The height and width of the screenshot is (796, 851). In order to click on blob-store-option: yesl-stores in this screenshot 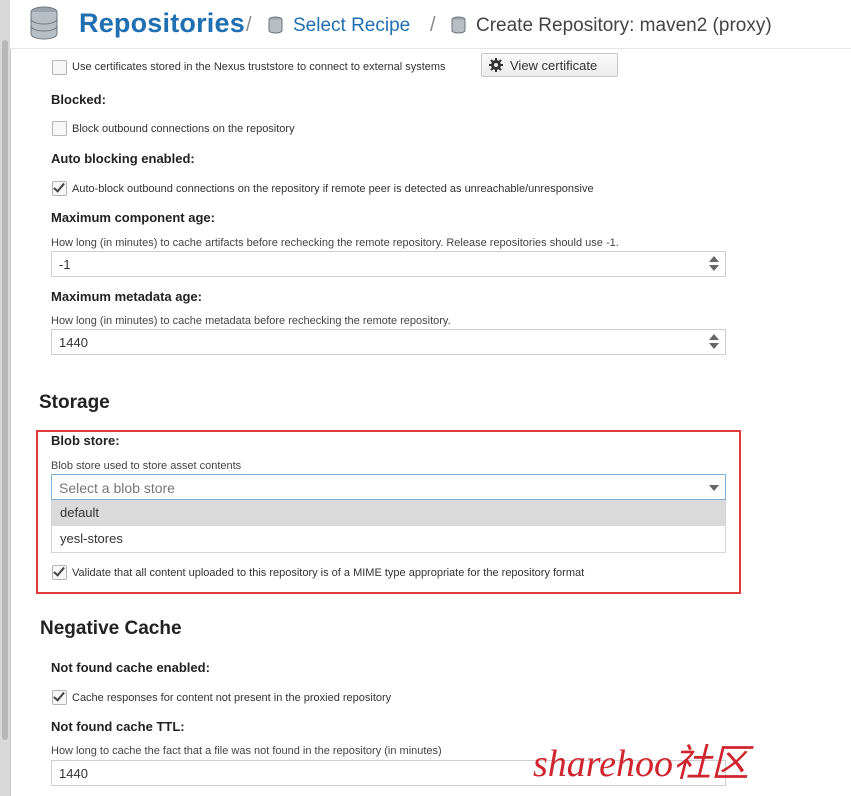, I will do `click(388, 539)`.